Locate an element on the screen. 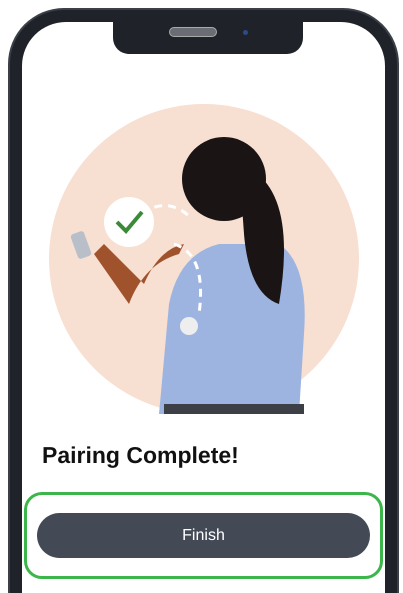 The height and width of the screenshot is (593, 403). speaker-grille is located at coordinates (192, 32).